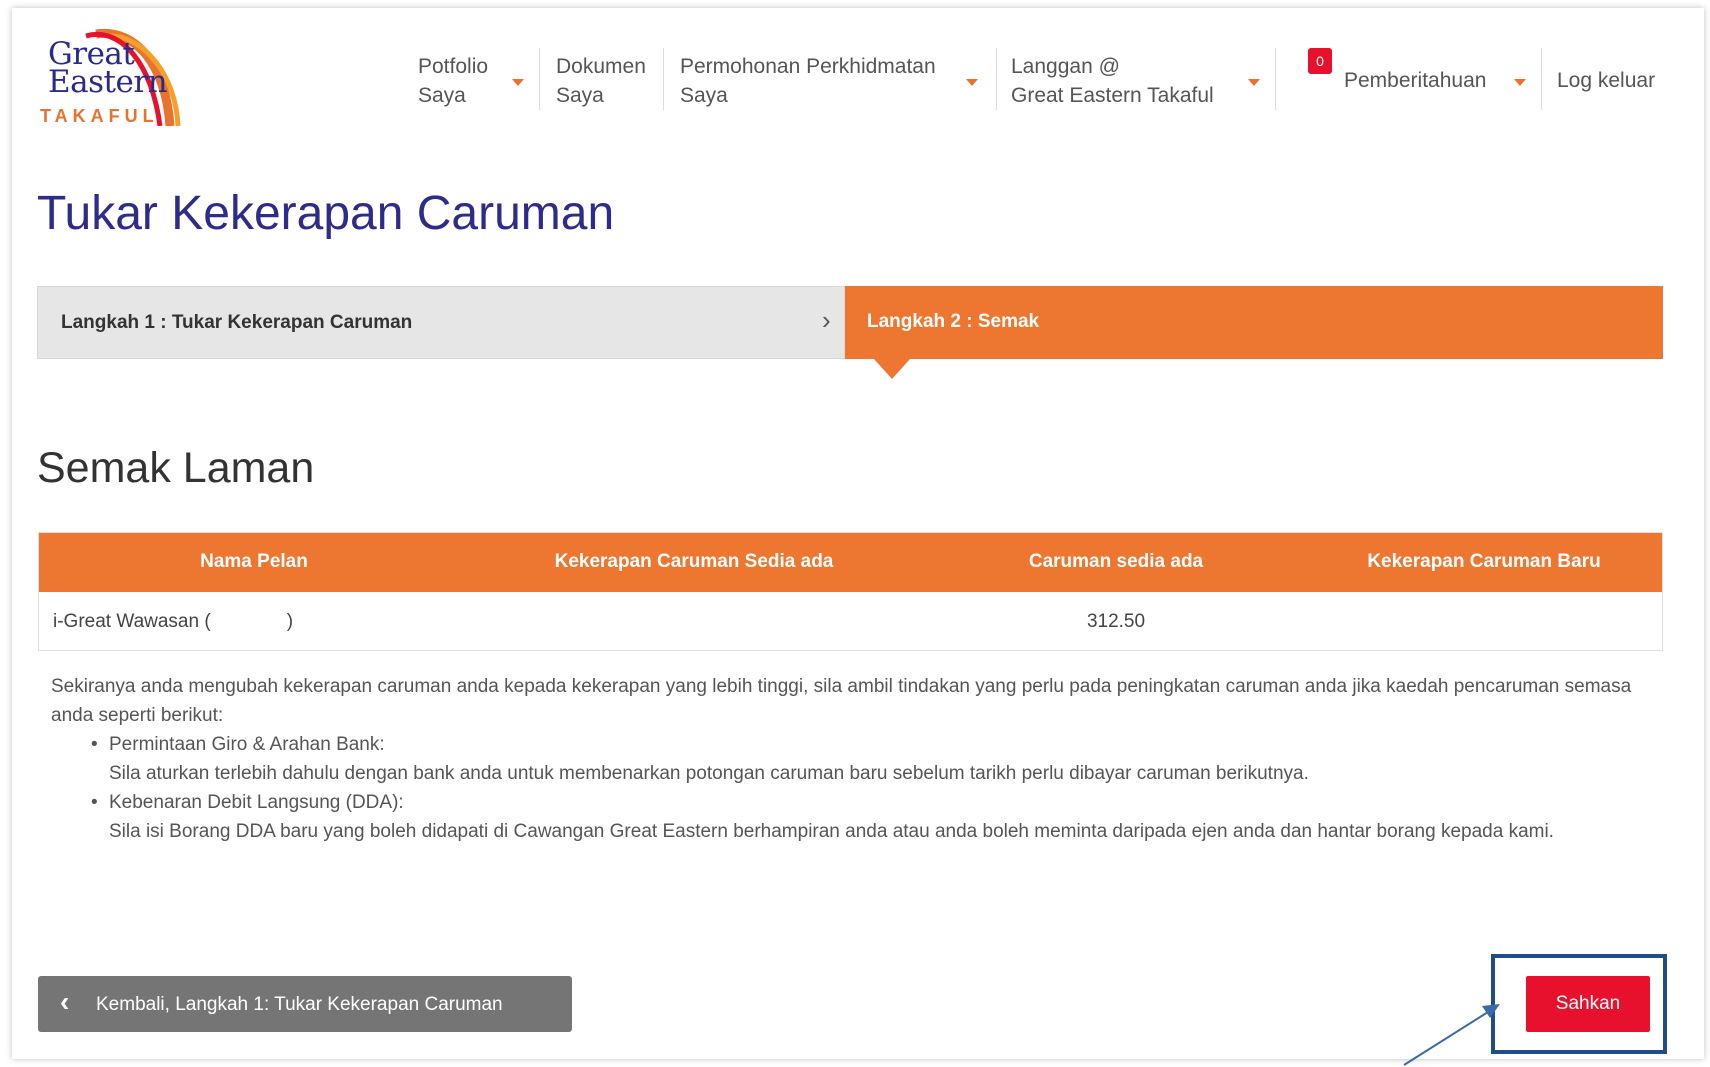  I want to click on step-2-tab-active: Langkah 2 : Semak, so click(1254, 322).